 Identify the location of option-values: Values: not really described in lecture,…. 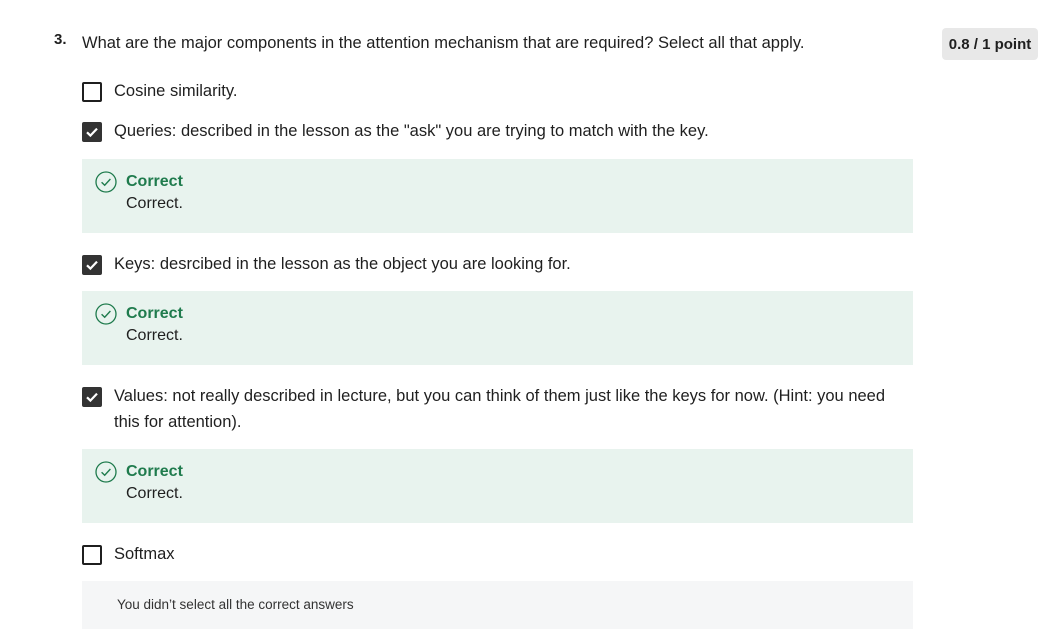
(497, 410).